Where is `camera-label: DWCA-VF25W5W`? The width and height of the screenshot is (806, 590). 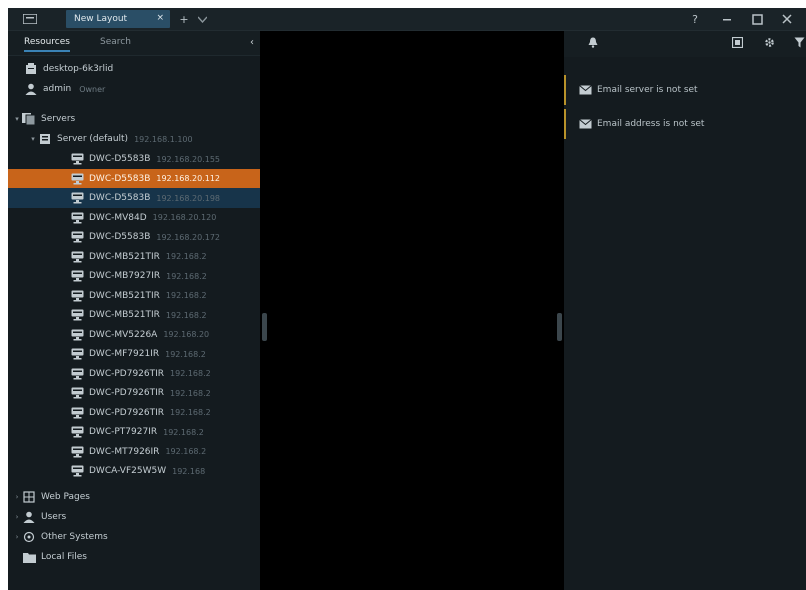 camera-label: DWCA-VF25W5W is located at coordinates (128, 471).